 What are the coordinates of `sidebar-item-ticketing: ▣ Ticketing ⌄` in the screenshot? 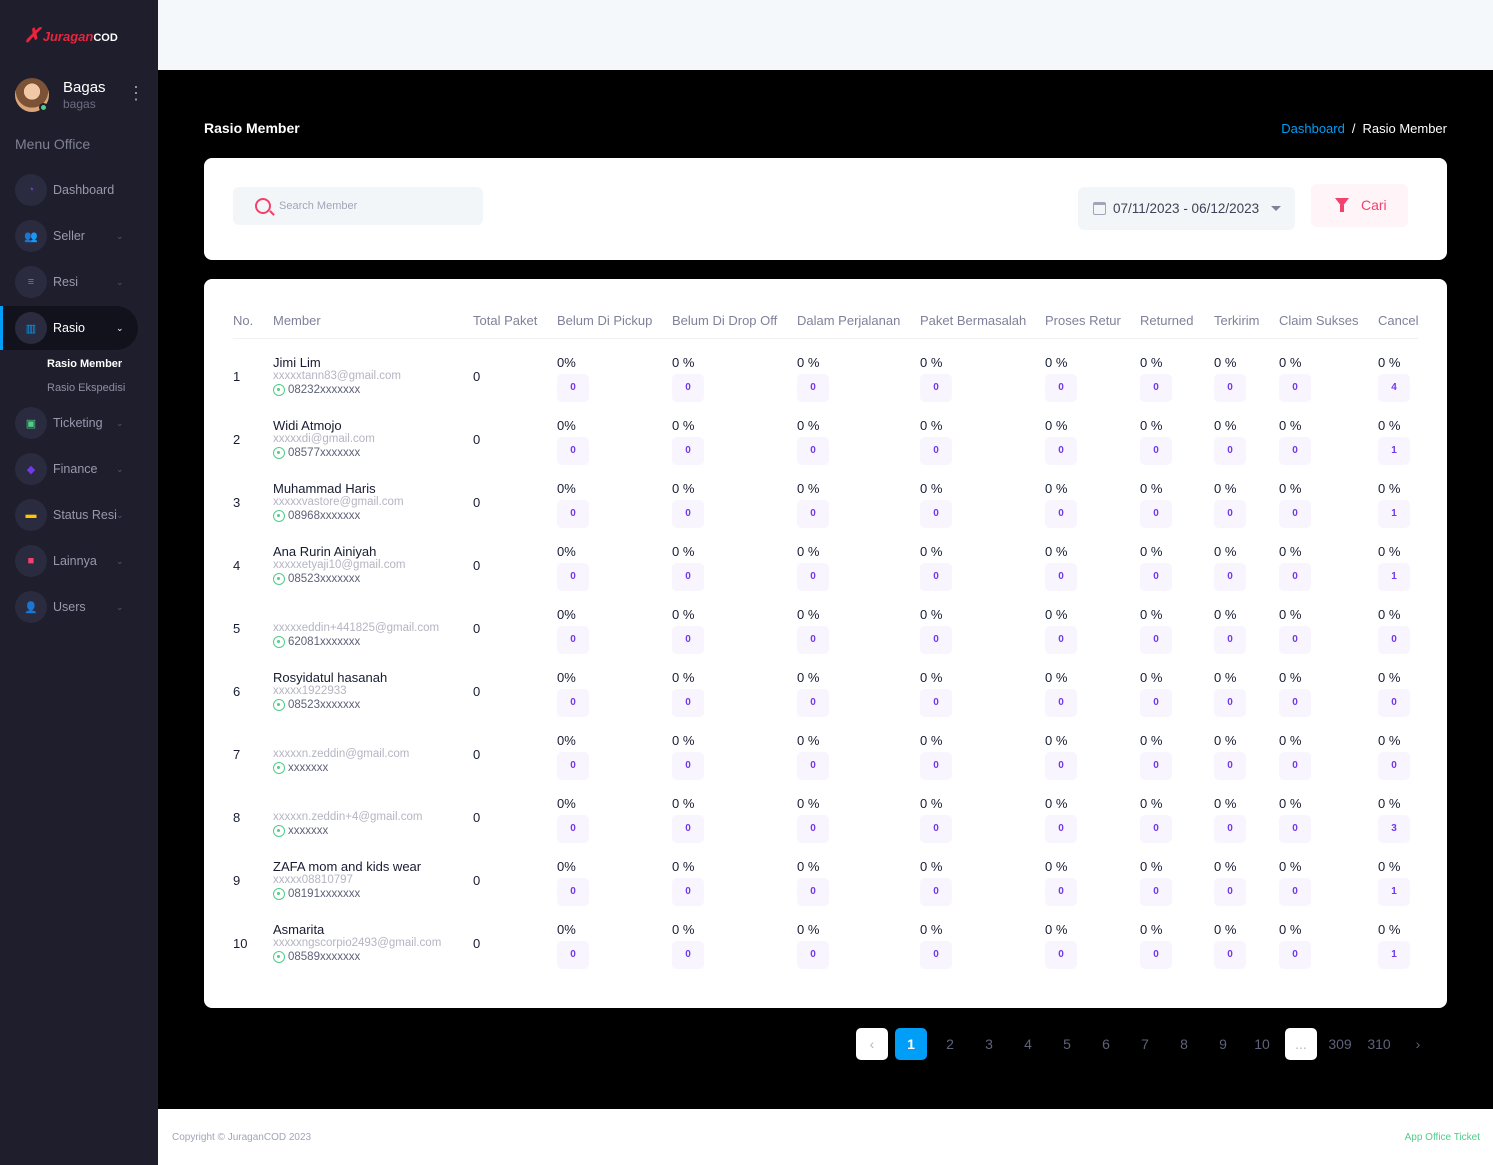 It's located at (69, 423).